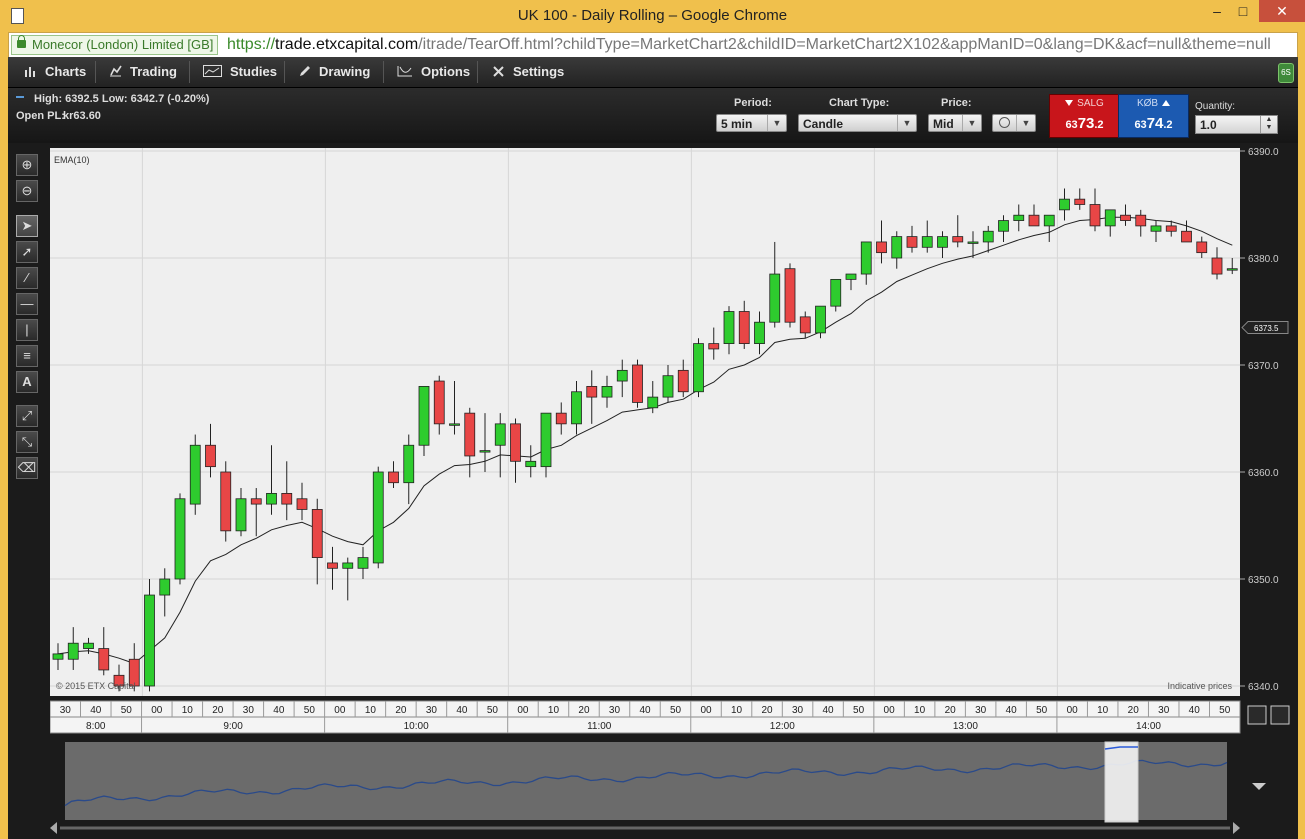  Describe the element at coordinates (1014, 123) in the screenshot. I see `timer-select: ▼` at that location.